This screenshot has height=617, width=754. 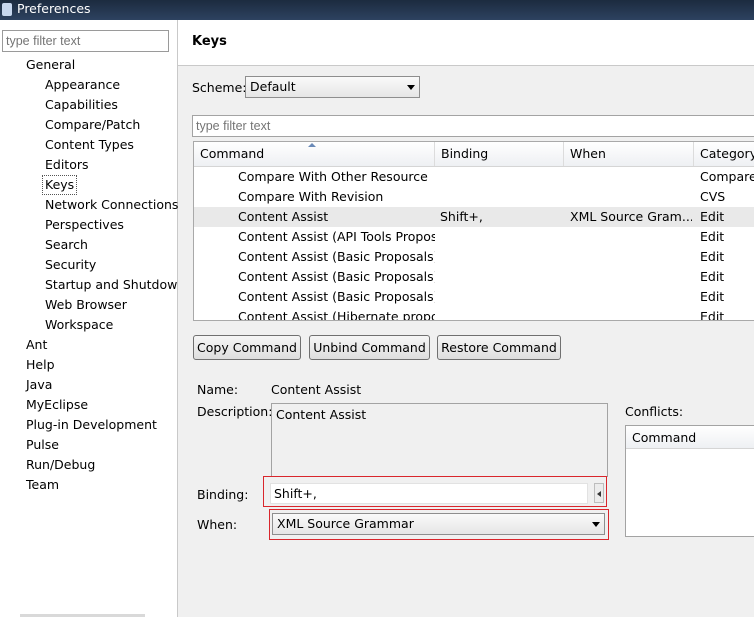 What do you see at coordinates (654, 411) in the screenshot?
I see `conflicts-label: Conflicts:` at bounding box center [654, 411].